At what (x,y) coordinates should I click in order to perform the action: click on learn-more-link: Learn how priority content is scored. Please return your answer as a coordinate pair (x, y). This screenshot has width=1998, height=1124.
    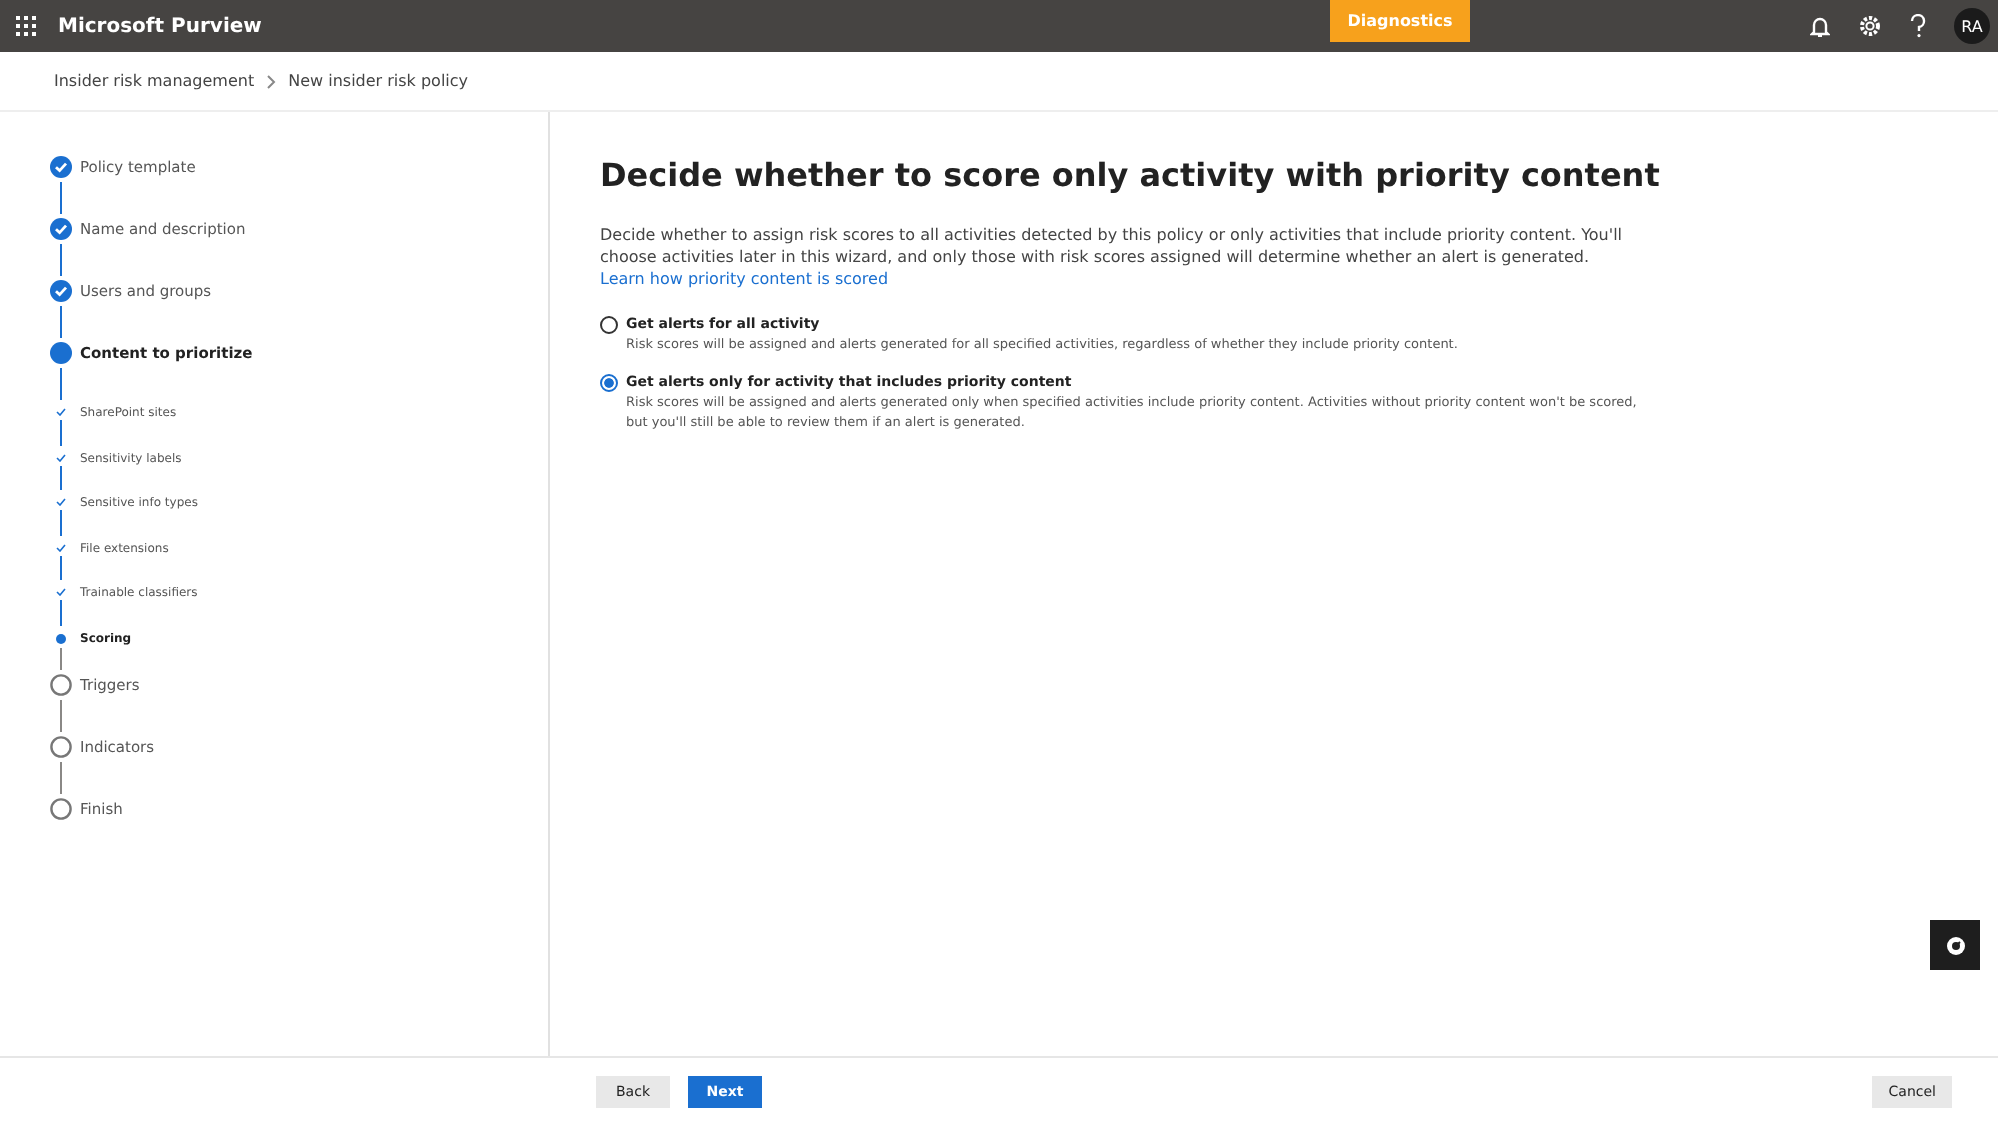
    Looking at the image, I should click on (744, 279).